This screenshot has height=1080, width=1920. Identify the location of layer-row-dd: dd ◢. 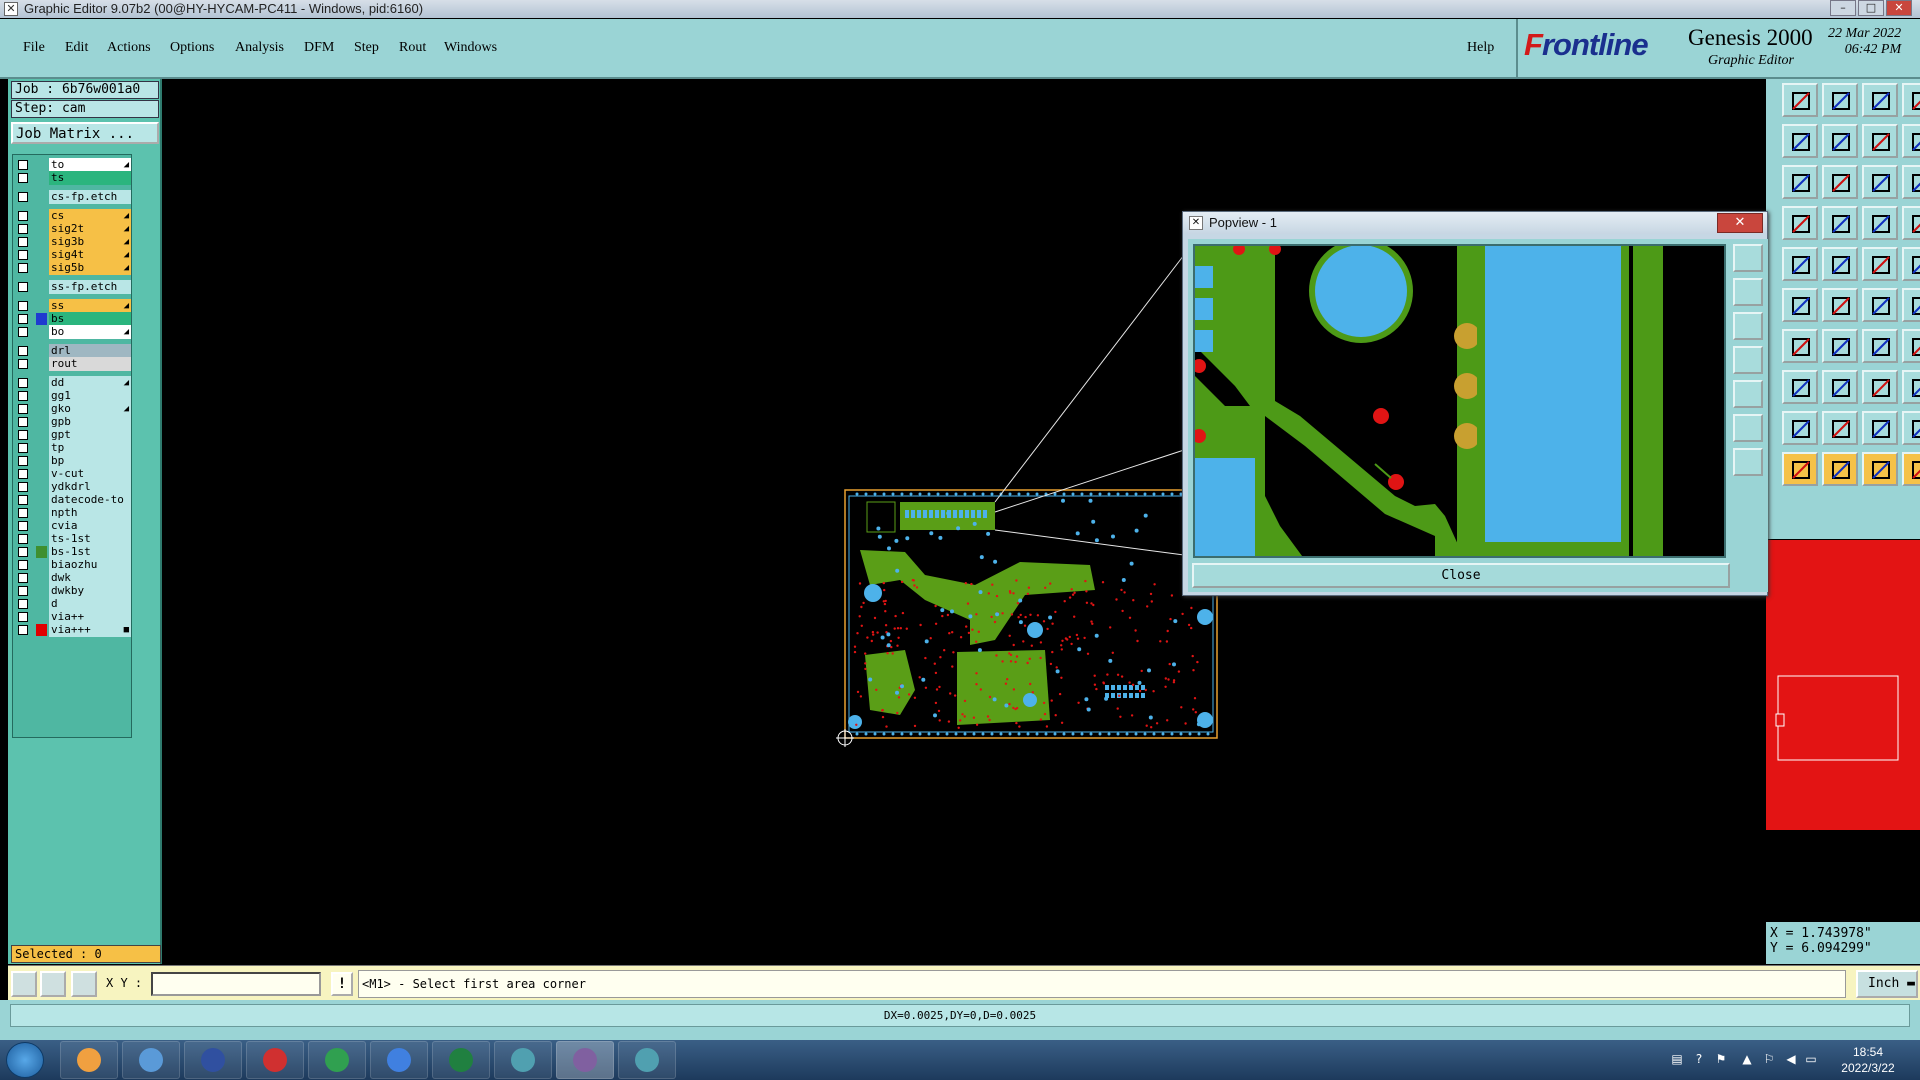
(73, 383).